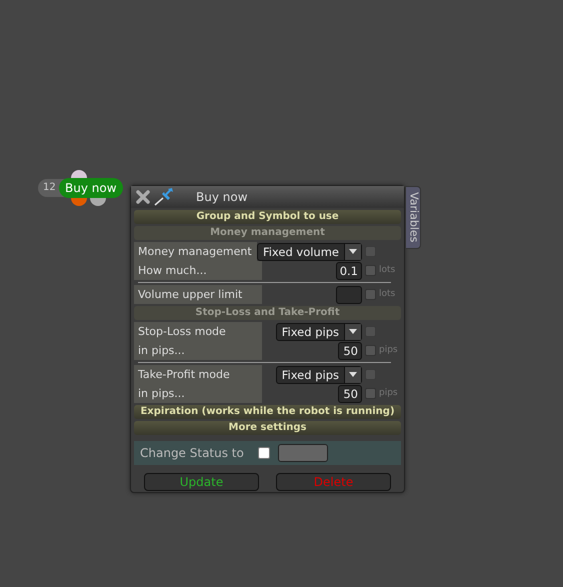  I want to click on number-field: 0.1, so click(349, 271).